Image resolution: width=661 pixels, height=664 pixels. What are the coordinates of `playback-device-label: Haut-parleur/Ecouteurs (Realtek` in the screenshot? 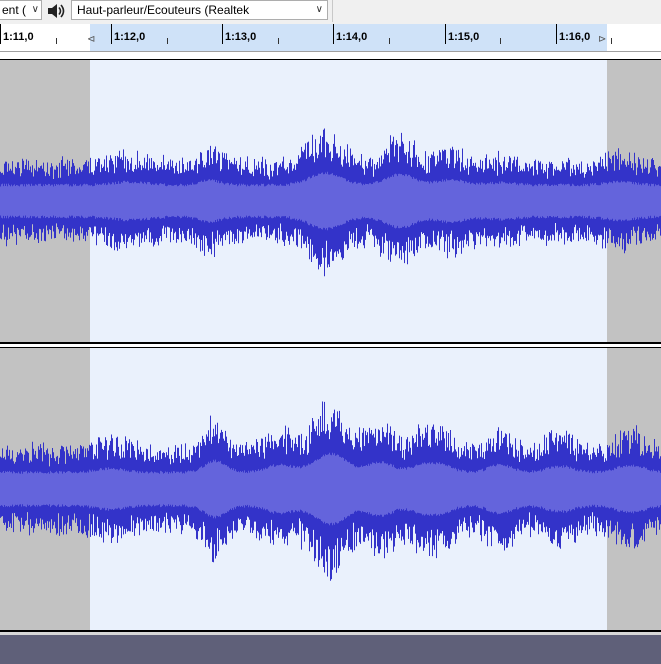 It's located at (163, 10).